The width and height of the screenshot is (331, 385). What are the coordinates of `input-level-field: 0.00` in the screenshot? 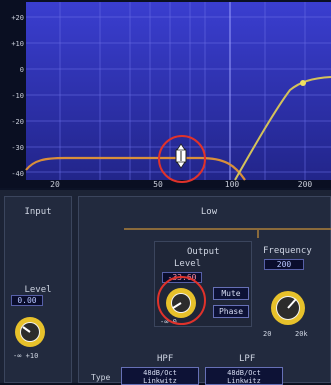 It's located at (27, 300).